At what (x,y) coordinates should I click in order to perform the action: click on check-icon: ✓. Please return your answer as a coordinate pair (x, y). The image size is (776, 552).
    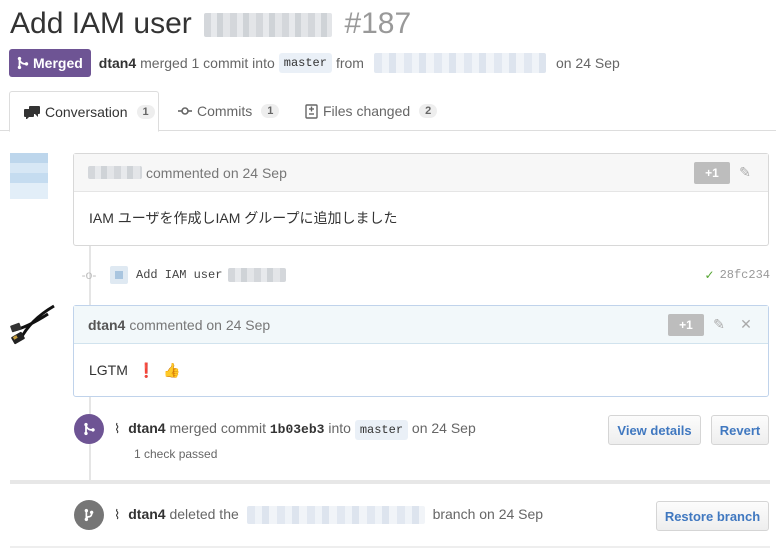
    Looking at the image, I should click on (710, 275).